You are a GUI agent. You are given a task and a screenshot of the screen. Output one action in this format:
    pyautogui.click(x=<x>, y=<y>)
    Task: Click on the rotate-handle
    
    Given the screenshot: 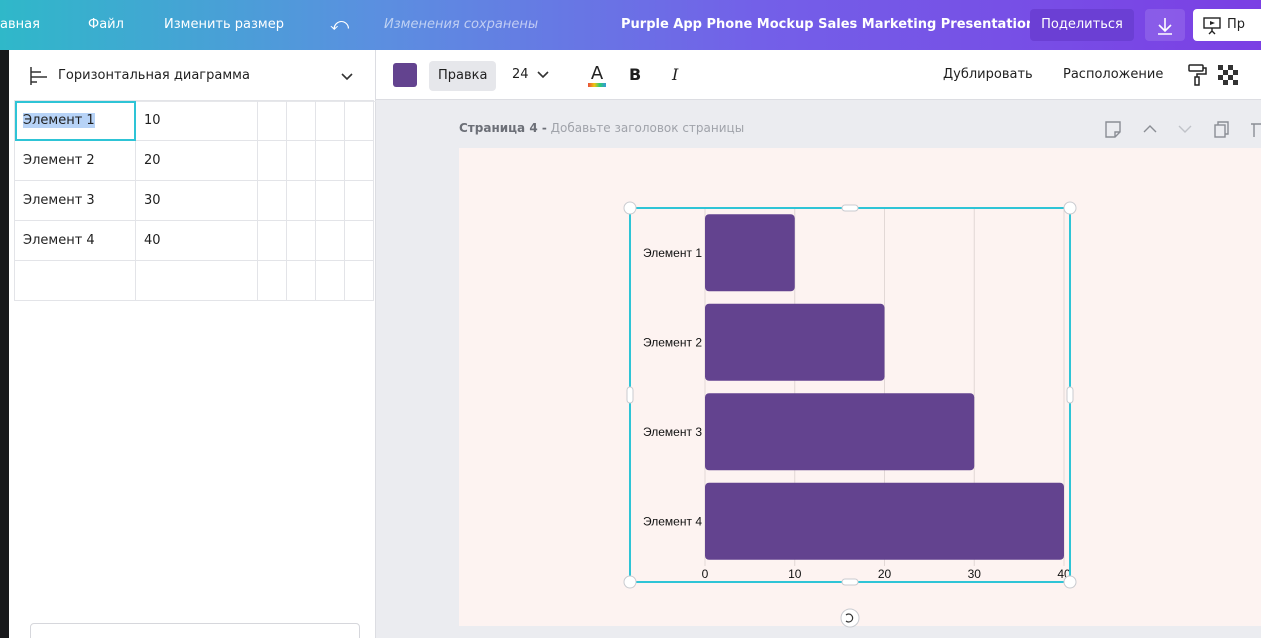 What is the action you would take?
    pyautogui.click(x=850, y=618)
    